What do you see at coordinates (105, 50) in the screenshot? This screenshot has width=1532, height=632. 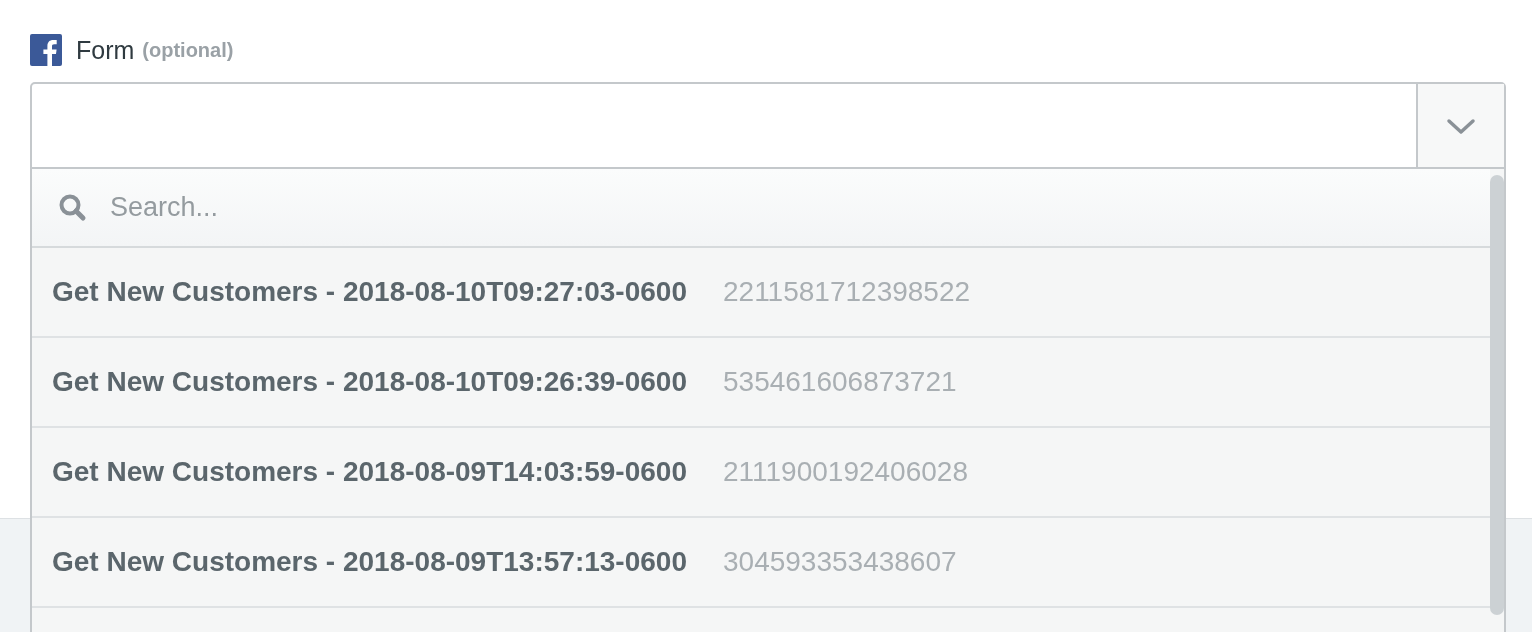 I see `field-label: Form` at bounding box center [105, 50].